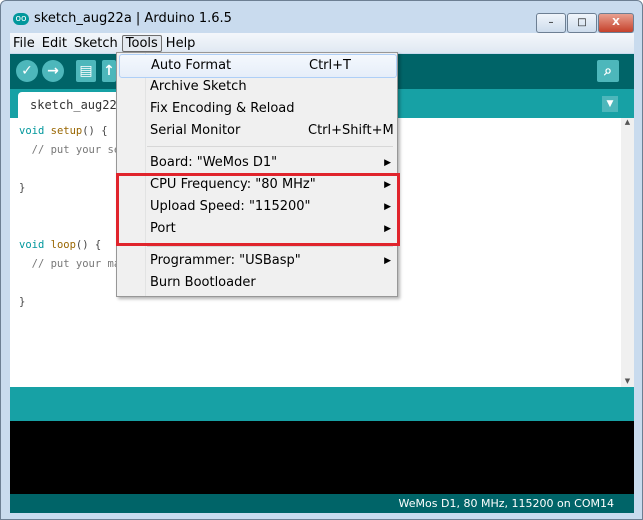  What do you see at coordinates (258, 66) in the screenshot?
I see `menu-item-auto-format: Auto Format Ctrl+T` at bounding box center [258, 66].